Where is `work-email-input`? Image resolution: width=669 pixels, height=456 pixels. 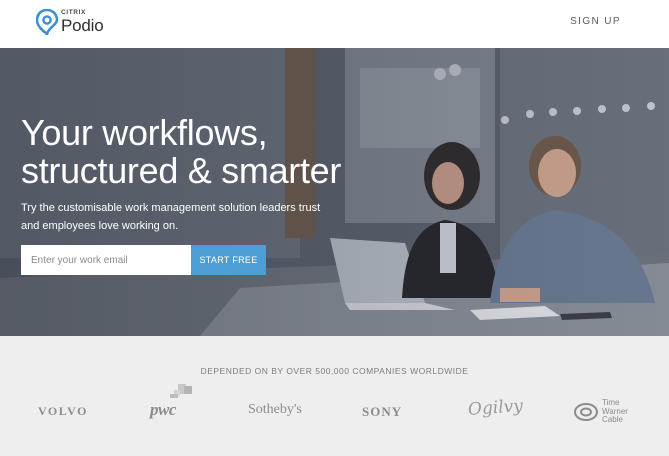
work-email-input is located at coordinates (106, 260).